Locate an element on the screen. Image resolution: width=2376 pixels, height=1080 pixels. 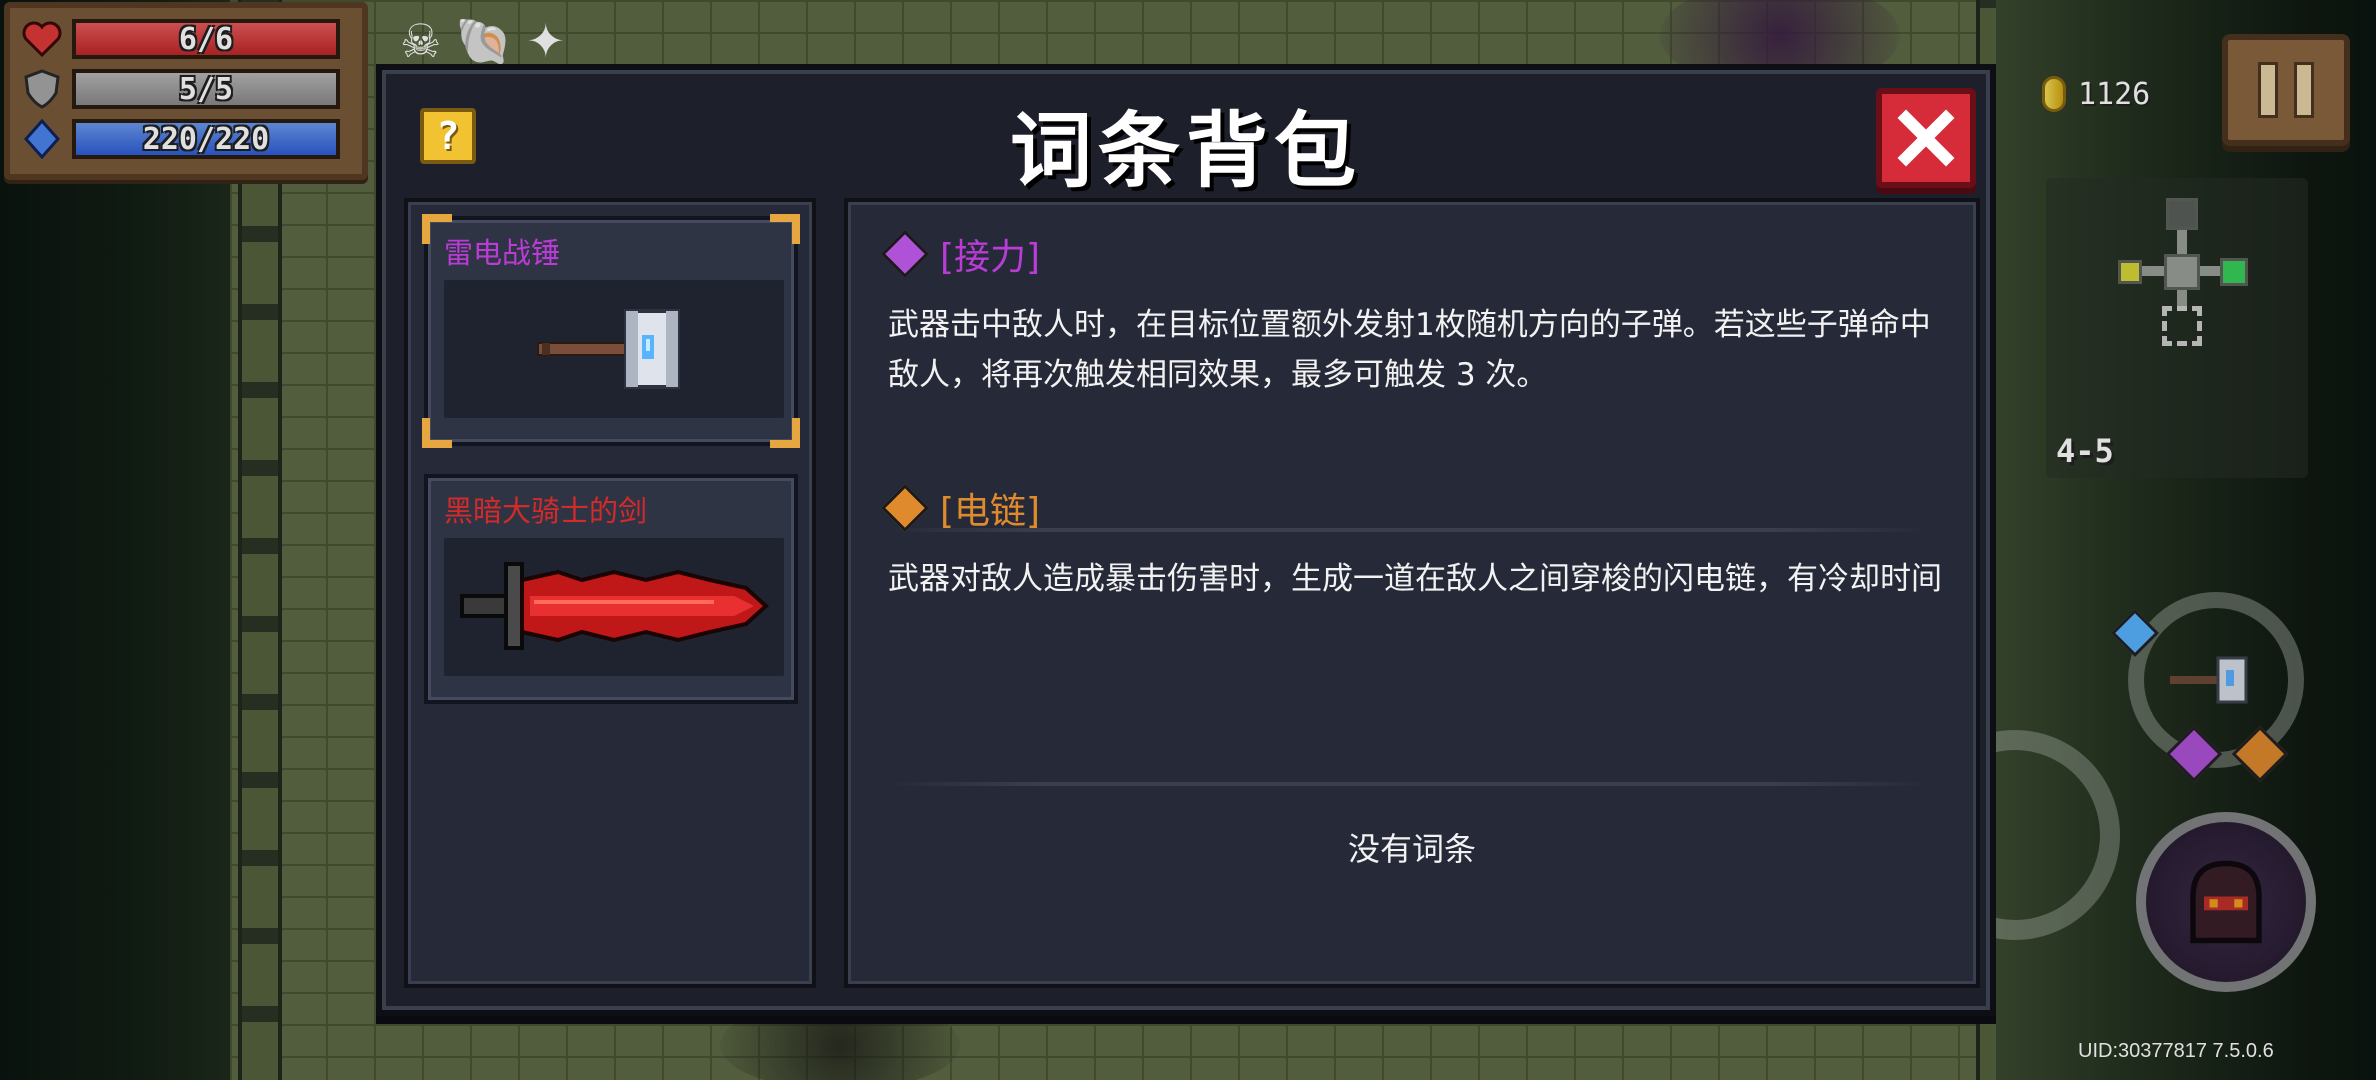
dialog-title: 词条背包 is located at coordinates (1185, 151).